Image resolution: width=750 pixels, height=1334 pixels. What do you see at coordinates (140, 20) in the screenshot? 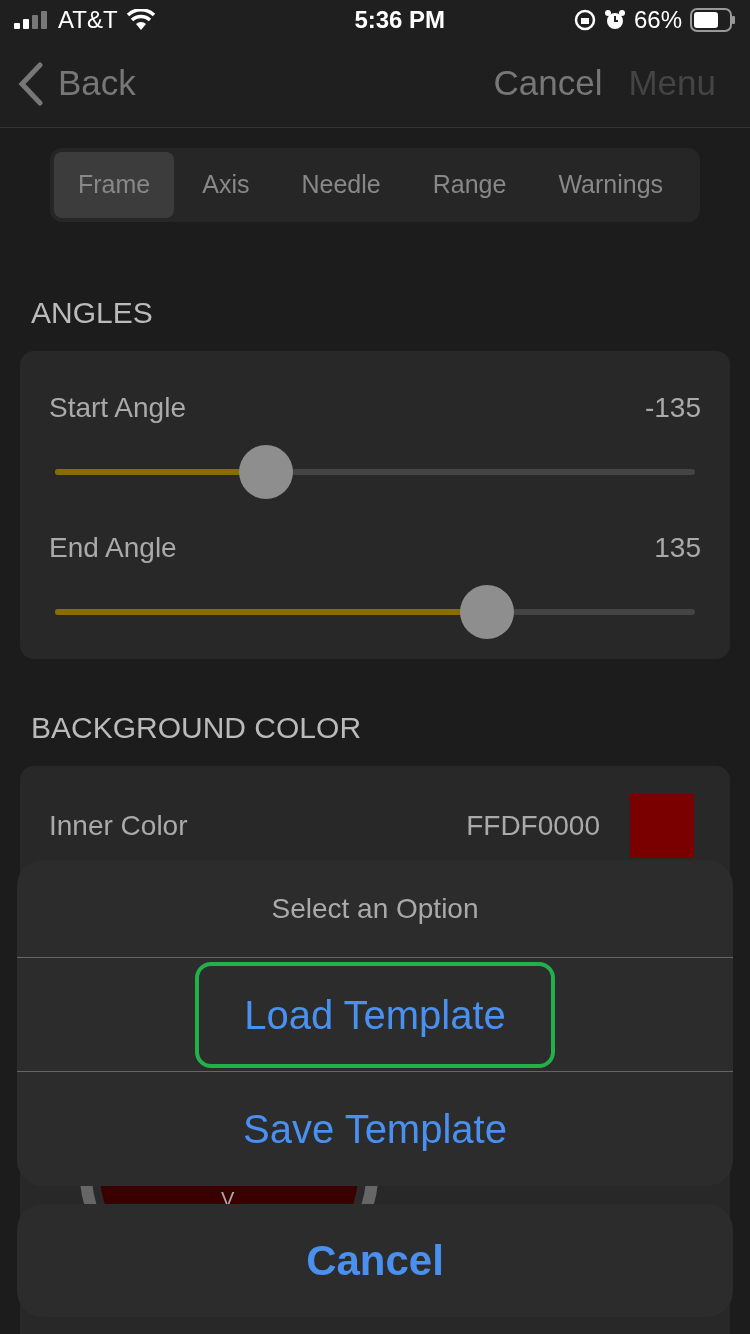
I see `wifi-icon` at bounding box center [140, 20].